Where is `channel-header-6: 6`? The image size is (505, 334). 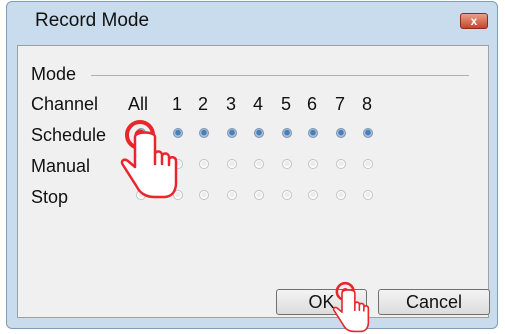 channel-header-6: 6 is located at coordinates (312, 104).